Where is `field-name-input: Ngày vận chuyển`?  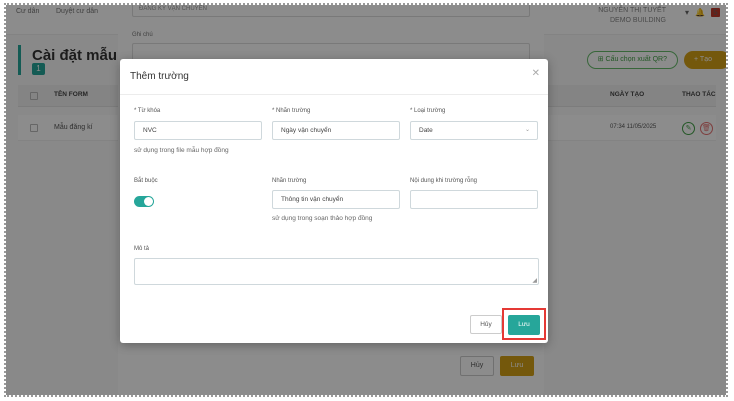
field-name-input: Ngày vận chuyển is located at coordinates (336, 130).